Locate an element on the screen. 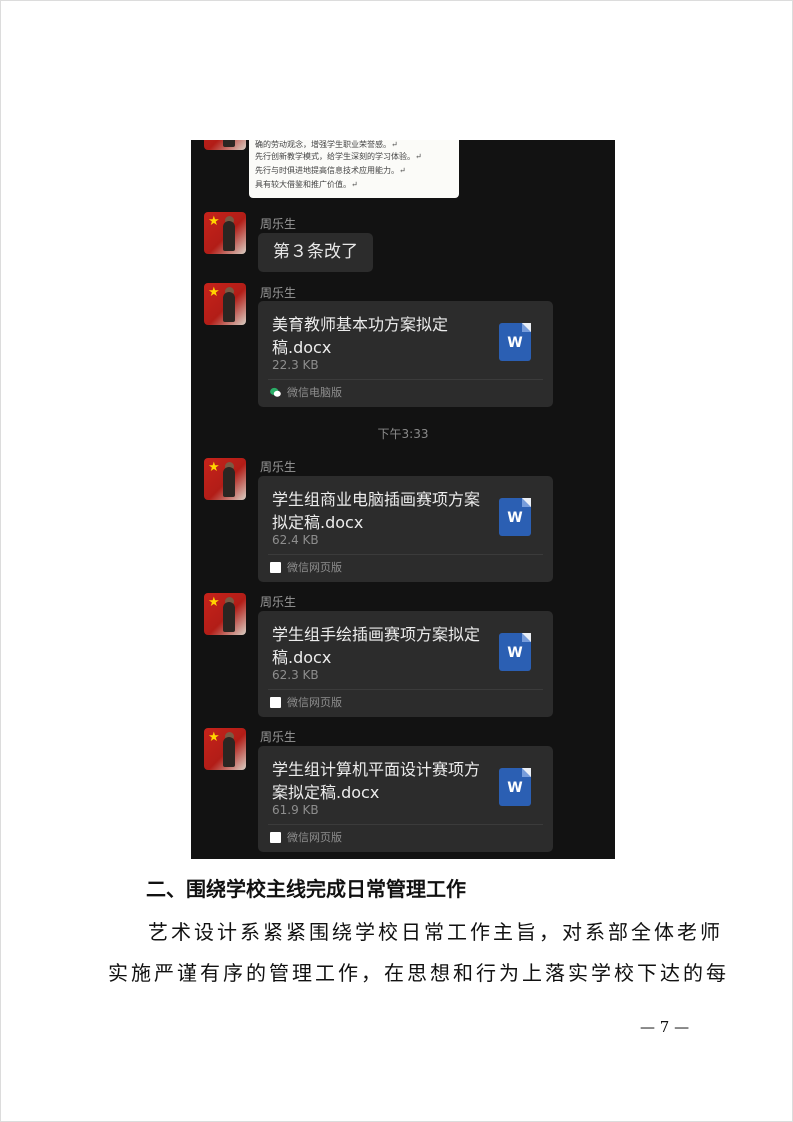 This screenshot has height=1122, width=793. file-message-card: 学生组计算机平面设计赛项方案拟定稿.docx 61.9 KB W 微信网页版 is located at coordinates (405, 799).